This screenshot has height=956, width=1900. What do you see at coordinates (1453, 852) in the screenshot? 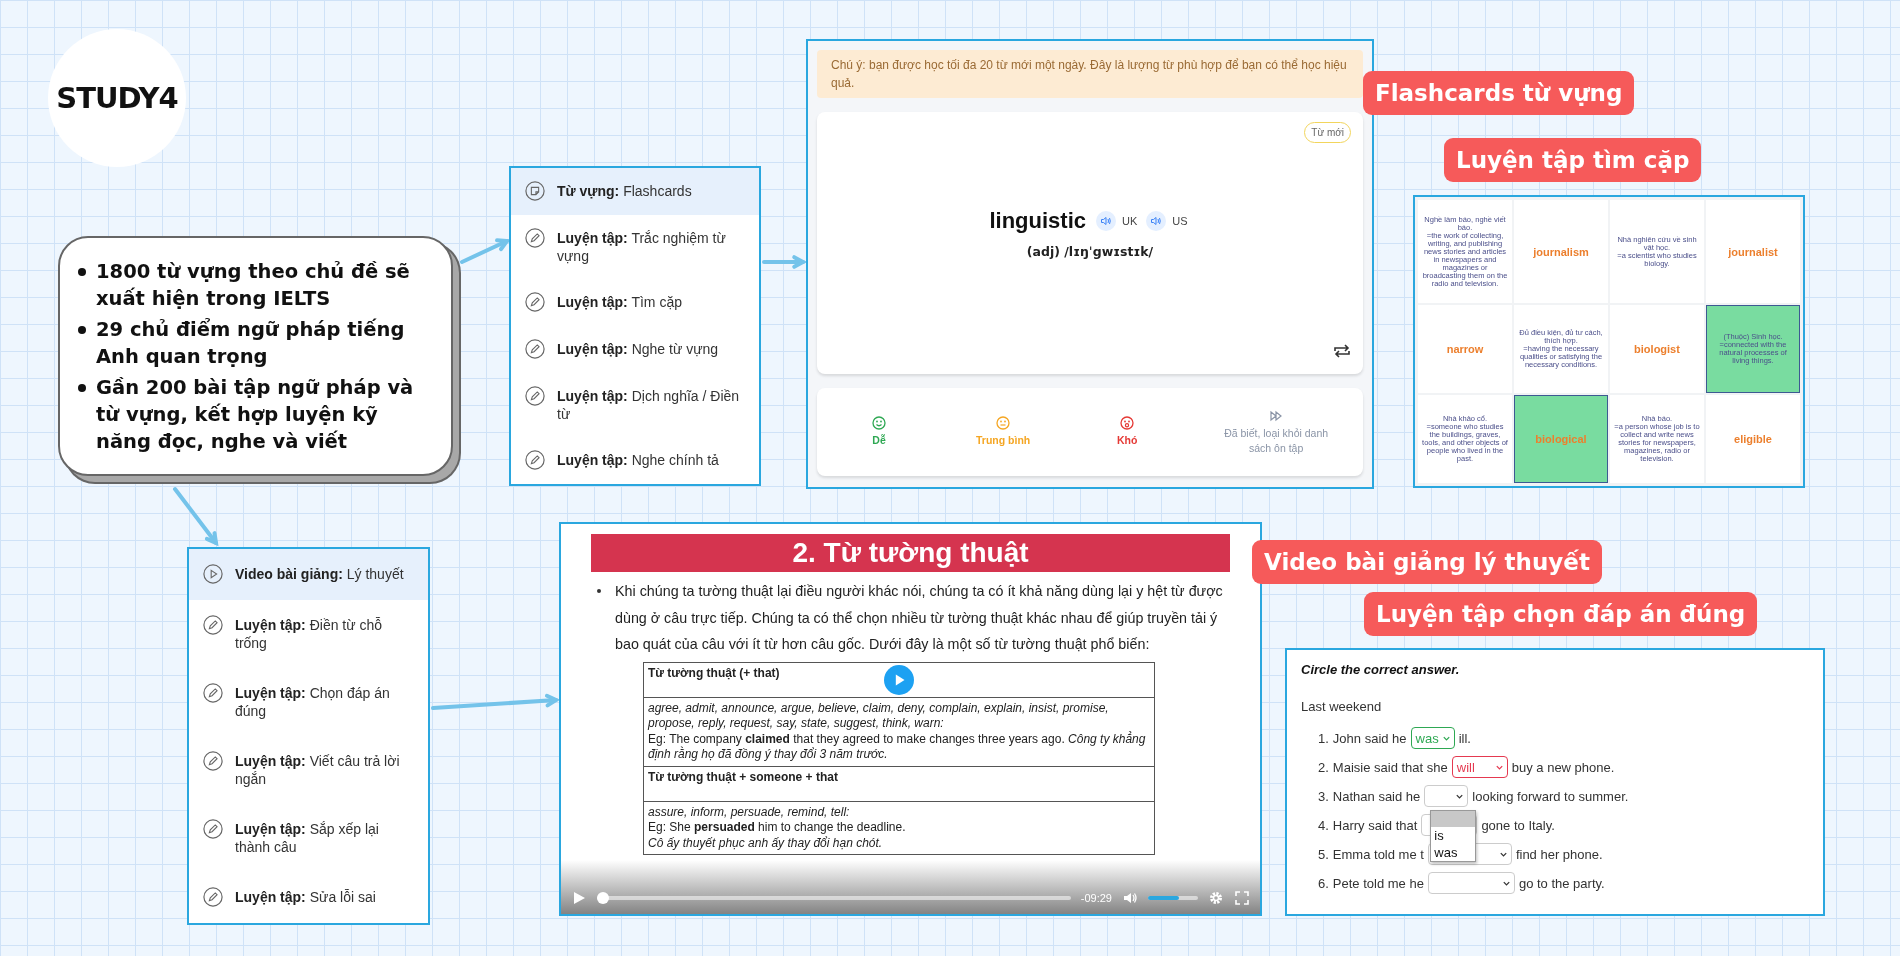
I see `dropdown-option: was` at bounding box center [1453, 852].